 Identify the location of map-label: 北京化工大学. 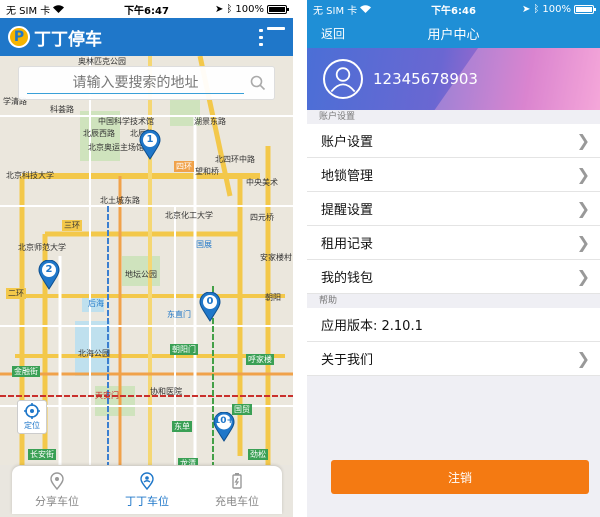
(189, 215).